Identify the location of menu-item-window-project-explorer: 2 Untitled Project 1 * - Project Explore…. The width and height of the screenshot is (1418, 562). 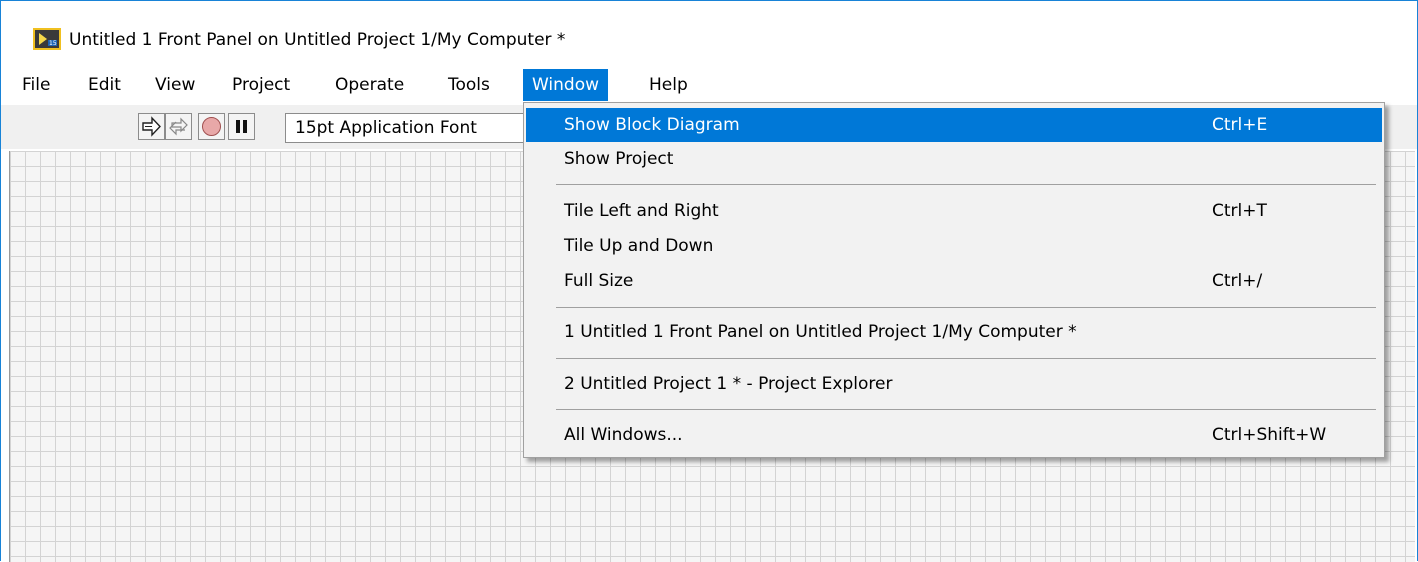
(954, 384).